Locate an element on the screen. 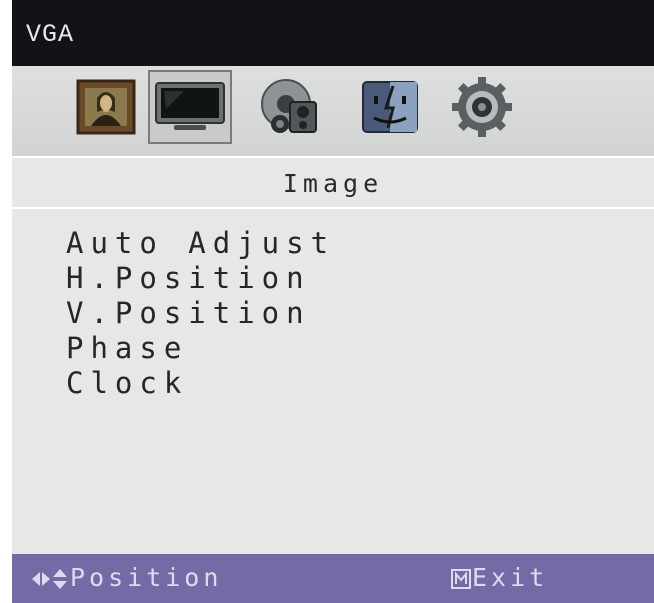  menu-item-auto-adjust: Auto Adjust is located at coordinates (200, 243).